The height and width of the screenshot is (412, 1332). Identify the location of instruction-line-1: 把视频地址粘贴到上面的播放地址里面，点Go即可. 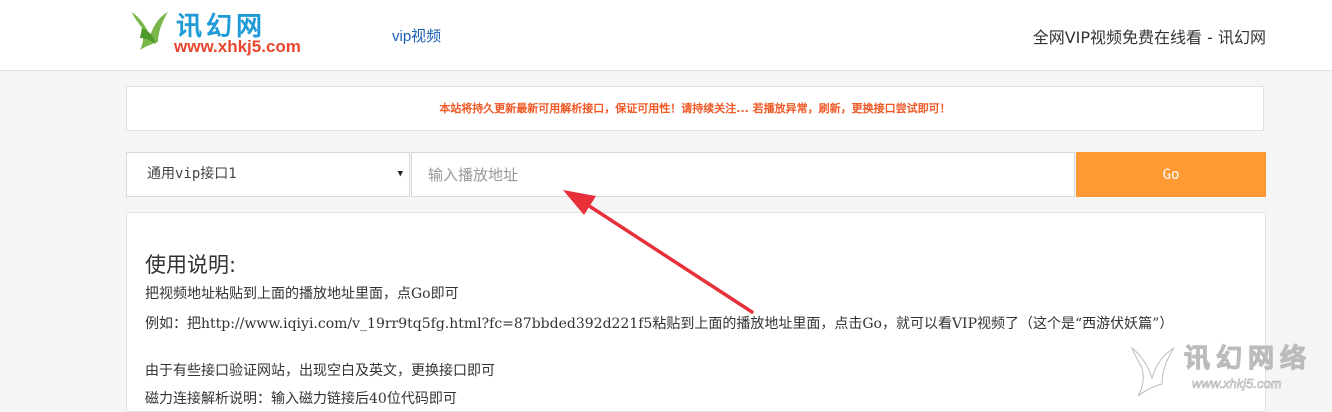
(302, 294).